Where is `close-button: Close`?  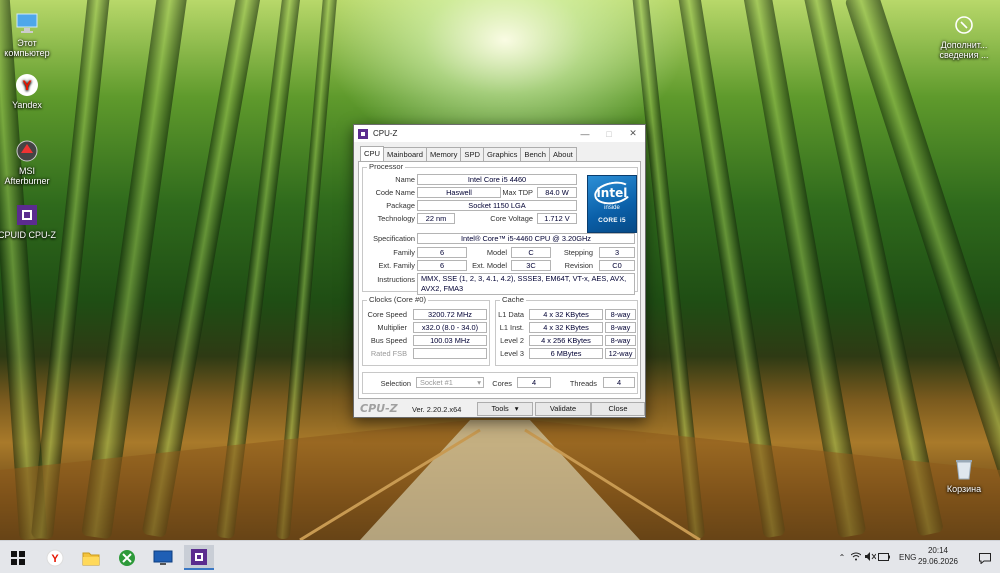
close-button: Close is located at coordinates (618, 409).